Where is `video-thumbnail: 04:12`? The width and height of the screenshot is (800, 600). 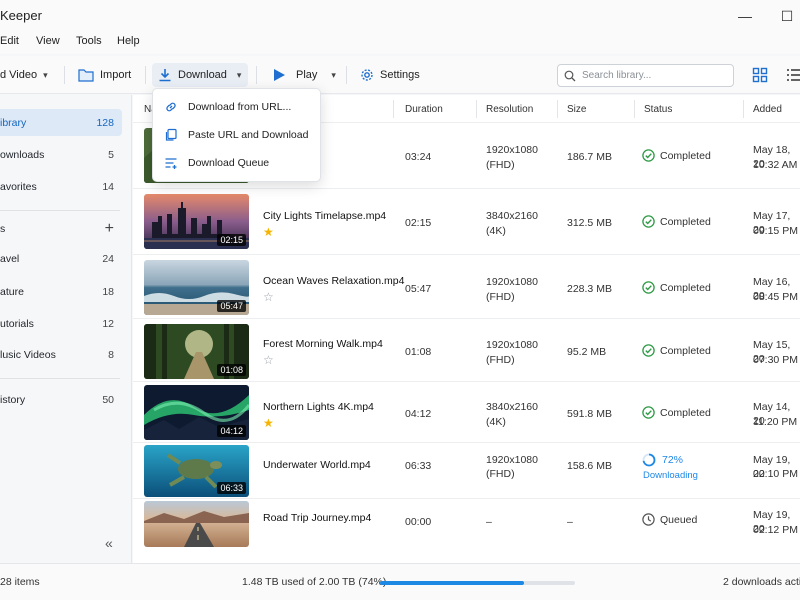 video-thumbnail: 04:12 is located at coordinates (196, 412).